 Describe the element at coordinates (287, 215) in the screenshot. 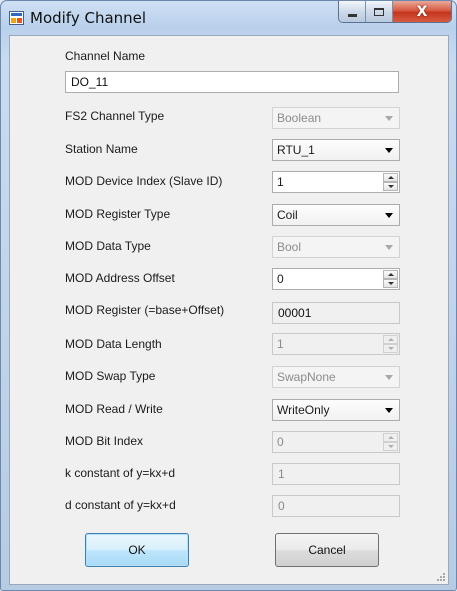

I see `mod-register-type-value: Coil` at that location.